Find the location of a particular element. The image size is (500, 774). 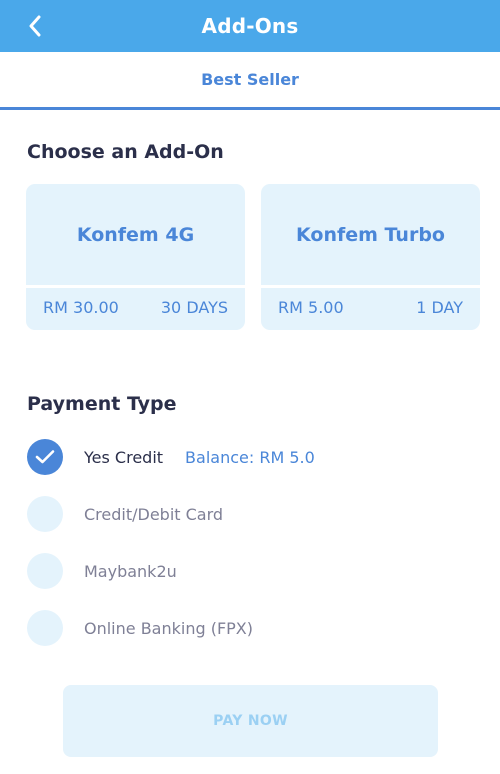

payment-option-label: Yes Credit is located at coordinates (124, 457).